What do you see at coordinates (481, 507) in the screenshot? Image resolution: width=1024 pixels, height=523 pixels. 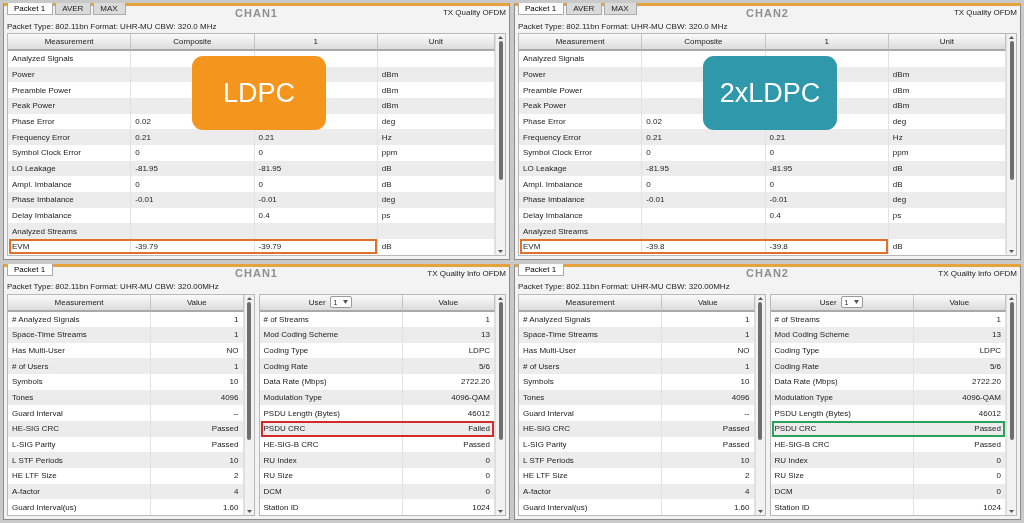 I see `table-cell: 1024` at bounding box center [481, 507].